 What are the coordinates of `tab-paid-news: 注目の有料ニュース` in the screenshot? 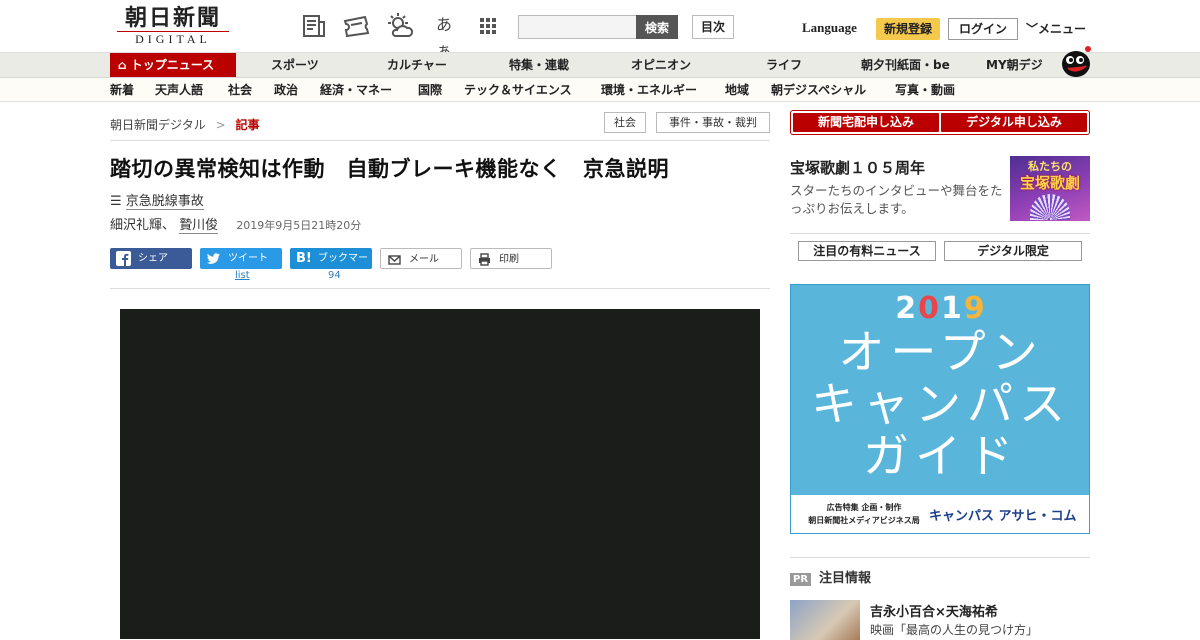 It's located at (867, 251).